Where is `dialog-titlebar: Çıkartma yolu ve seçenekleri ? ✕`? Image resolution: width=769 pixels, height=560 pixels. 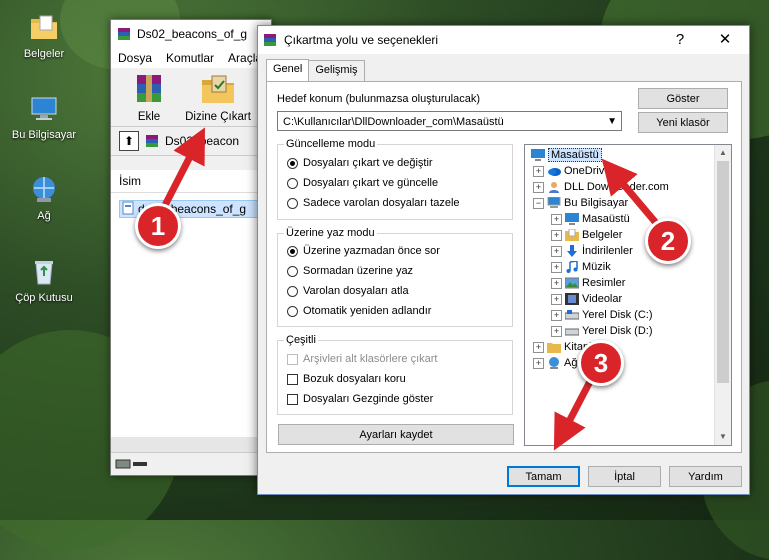 dialog-titlebar: Çıkartma yolu ve seçenekleri ? ✕ is located at coordinates (503, 40).